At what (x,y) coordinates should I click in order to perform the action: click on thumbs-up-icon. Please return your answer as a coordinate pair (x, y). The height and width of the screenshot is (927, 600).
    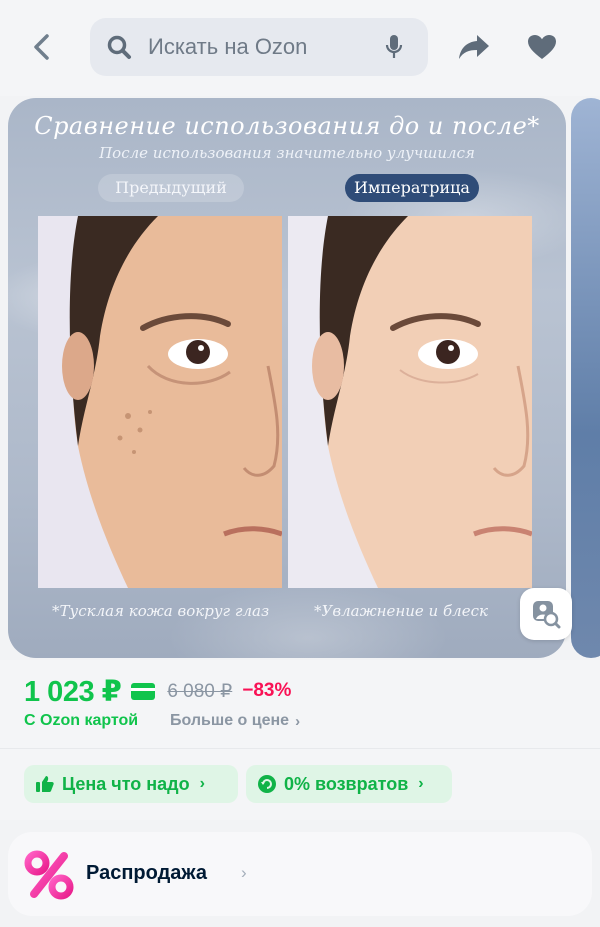
    Looking at the image, I should click on (45, 784).